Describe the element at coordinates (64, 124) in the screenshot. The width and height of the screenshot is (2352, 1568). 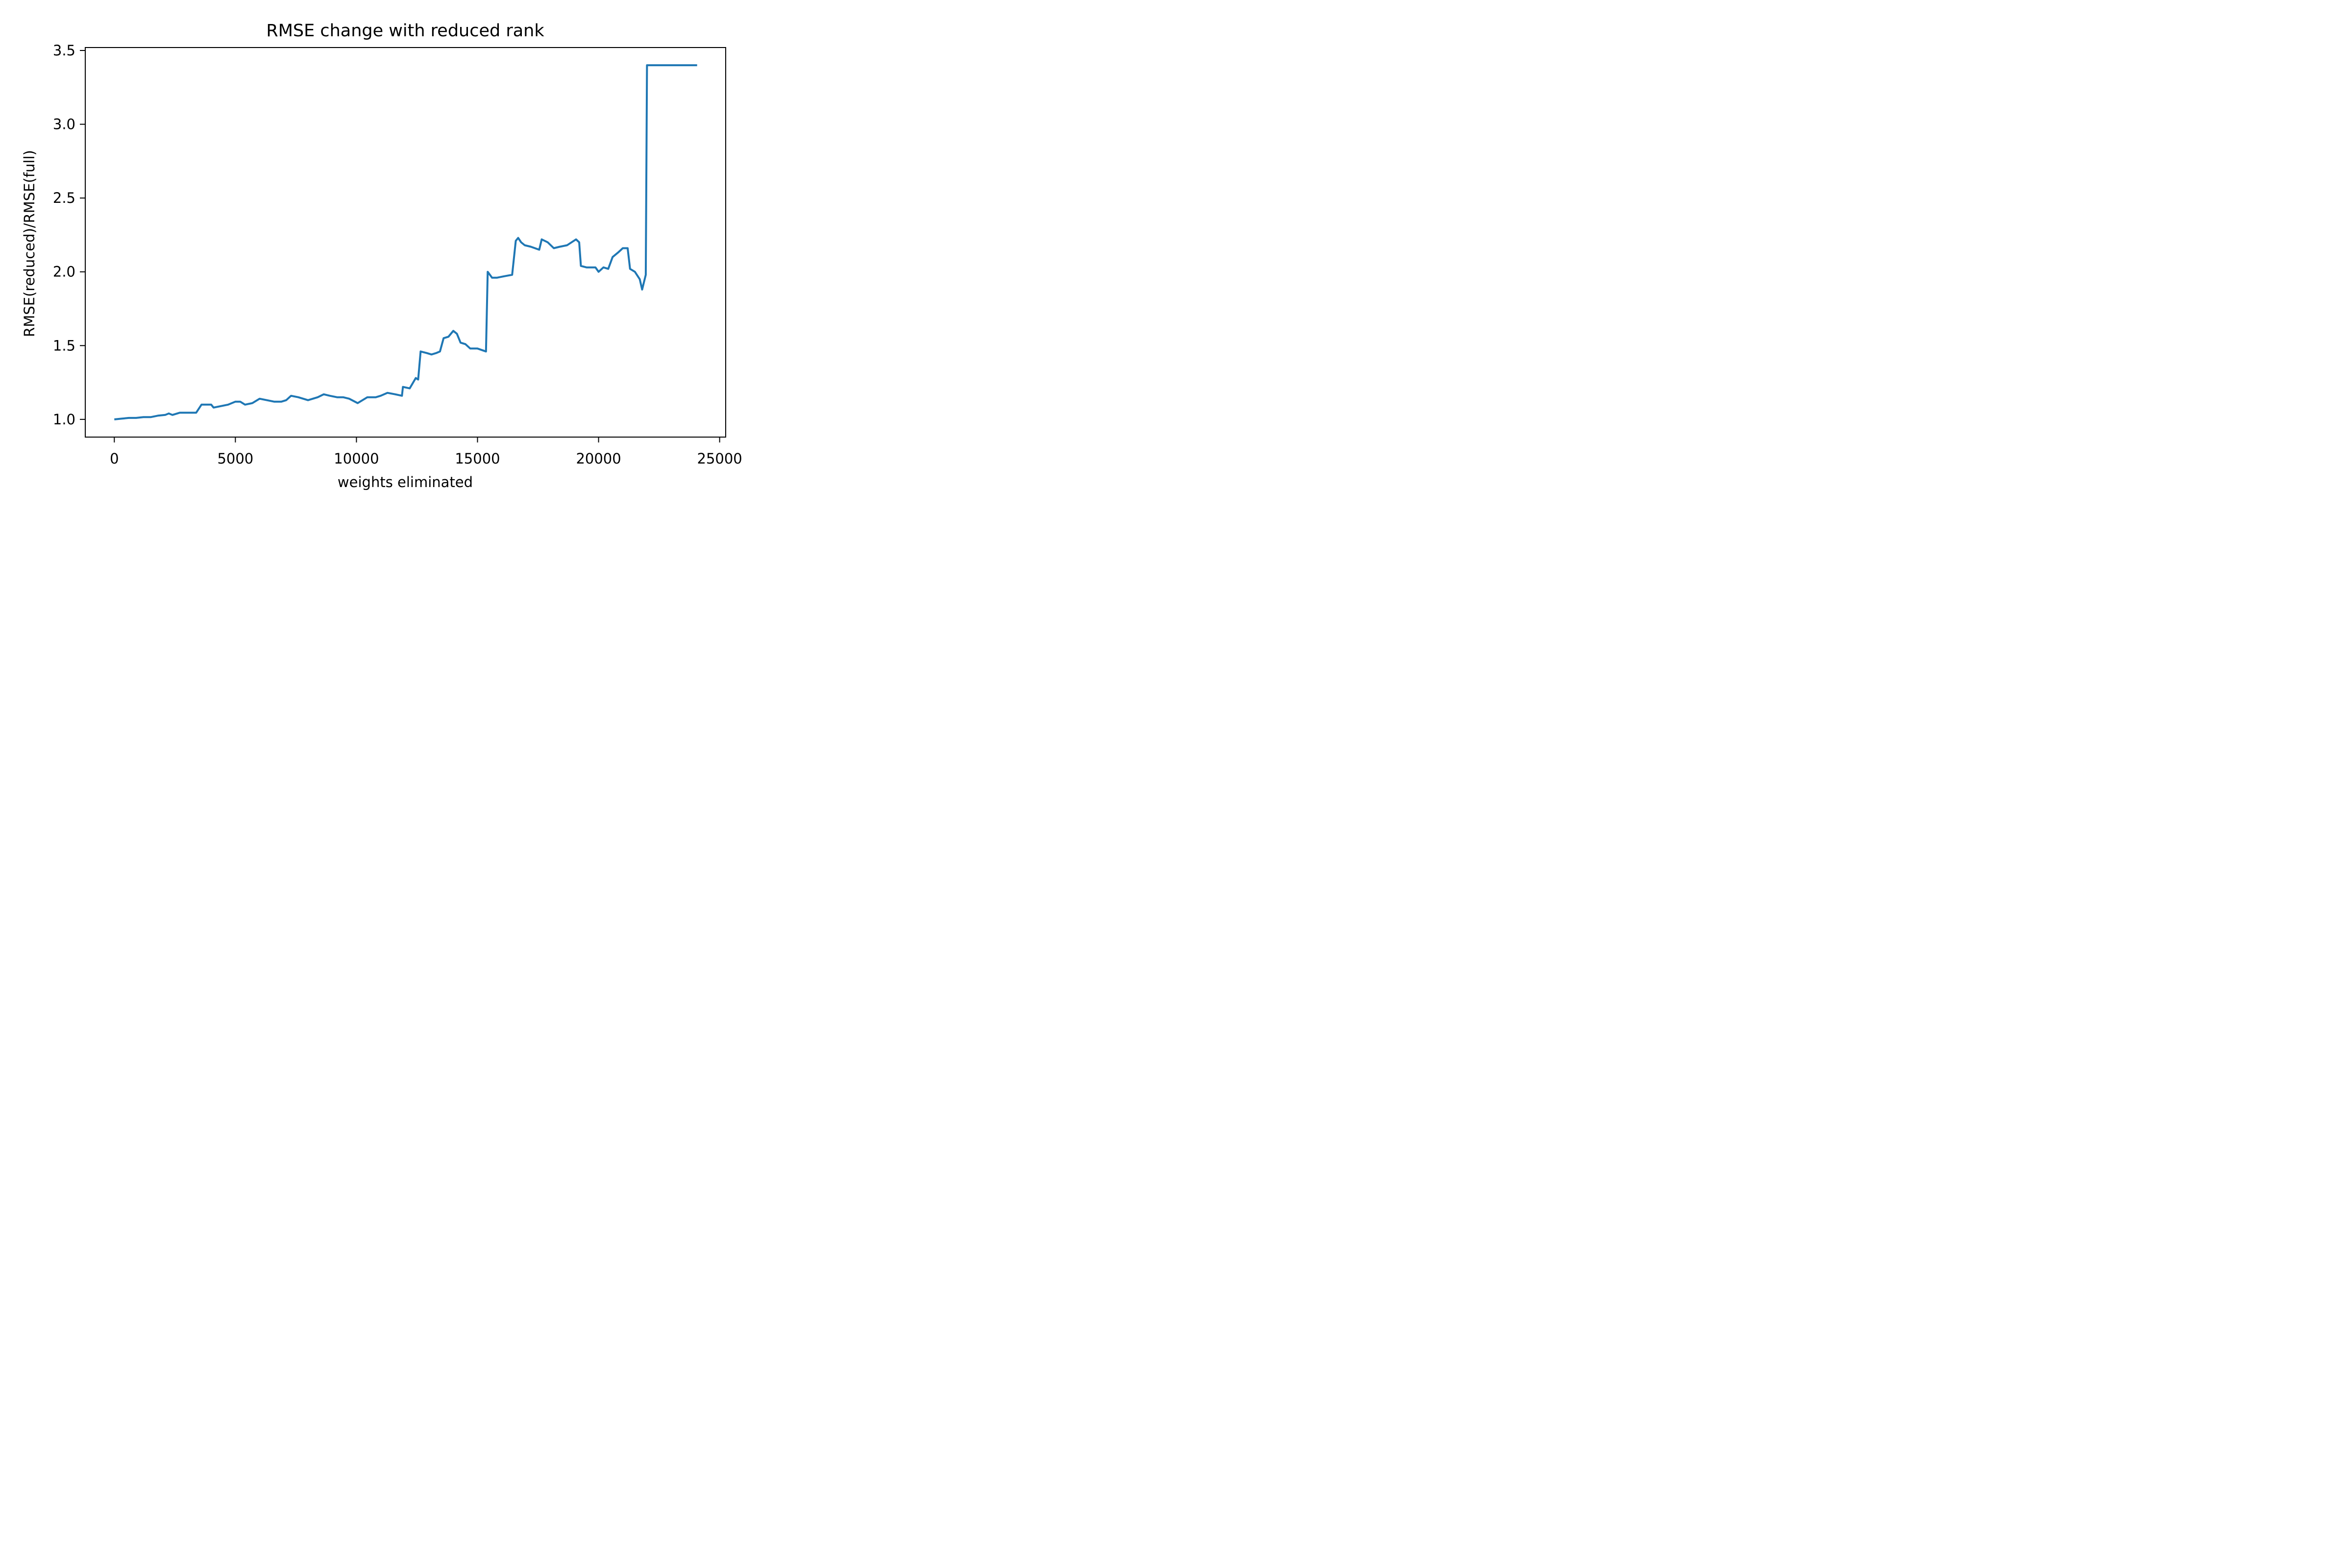
I see `y-tick-label: 3.0` at that location.